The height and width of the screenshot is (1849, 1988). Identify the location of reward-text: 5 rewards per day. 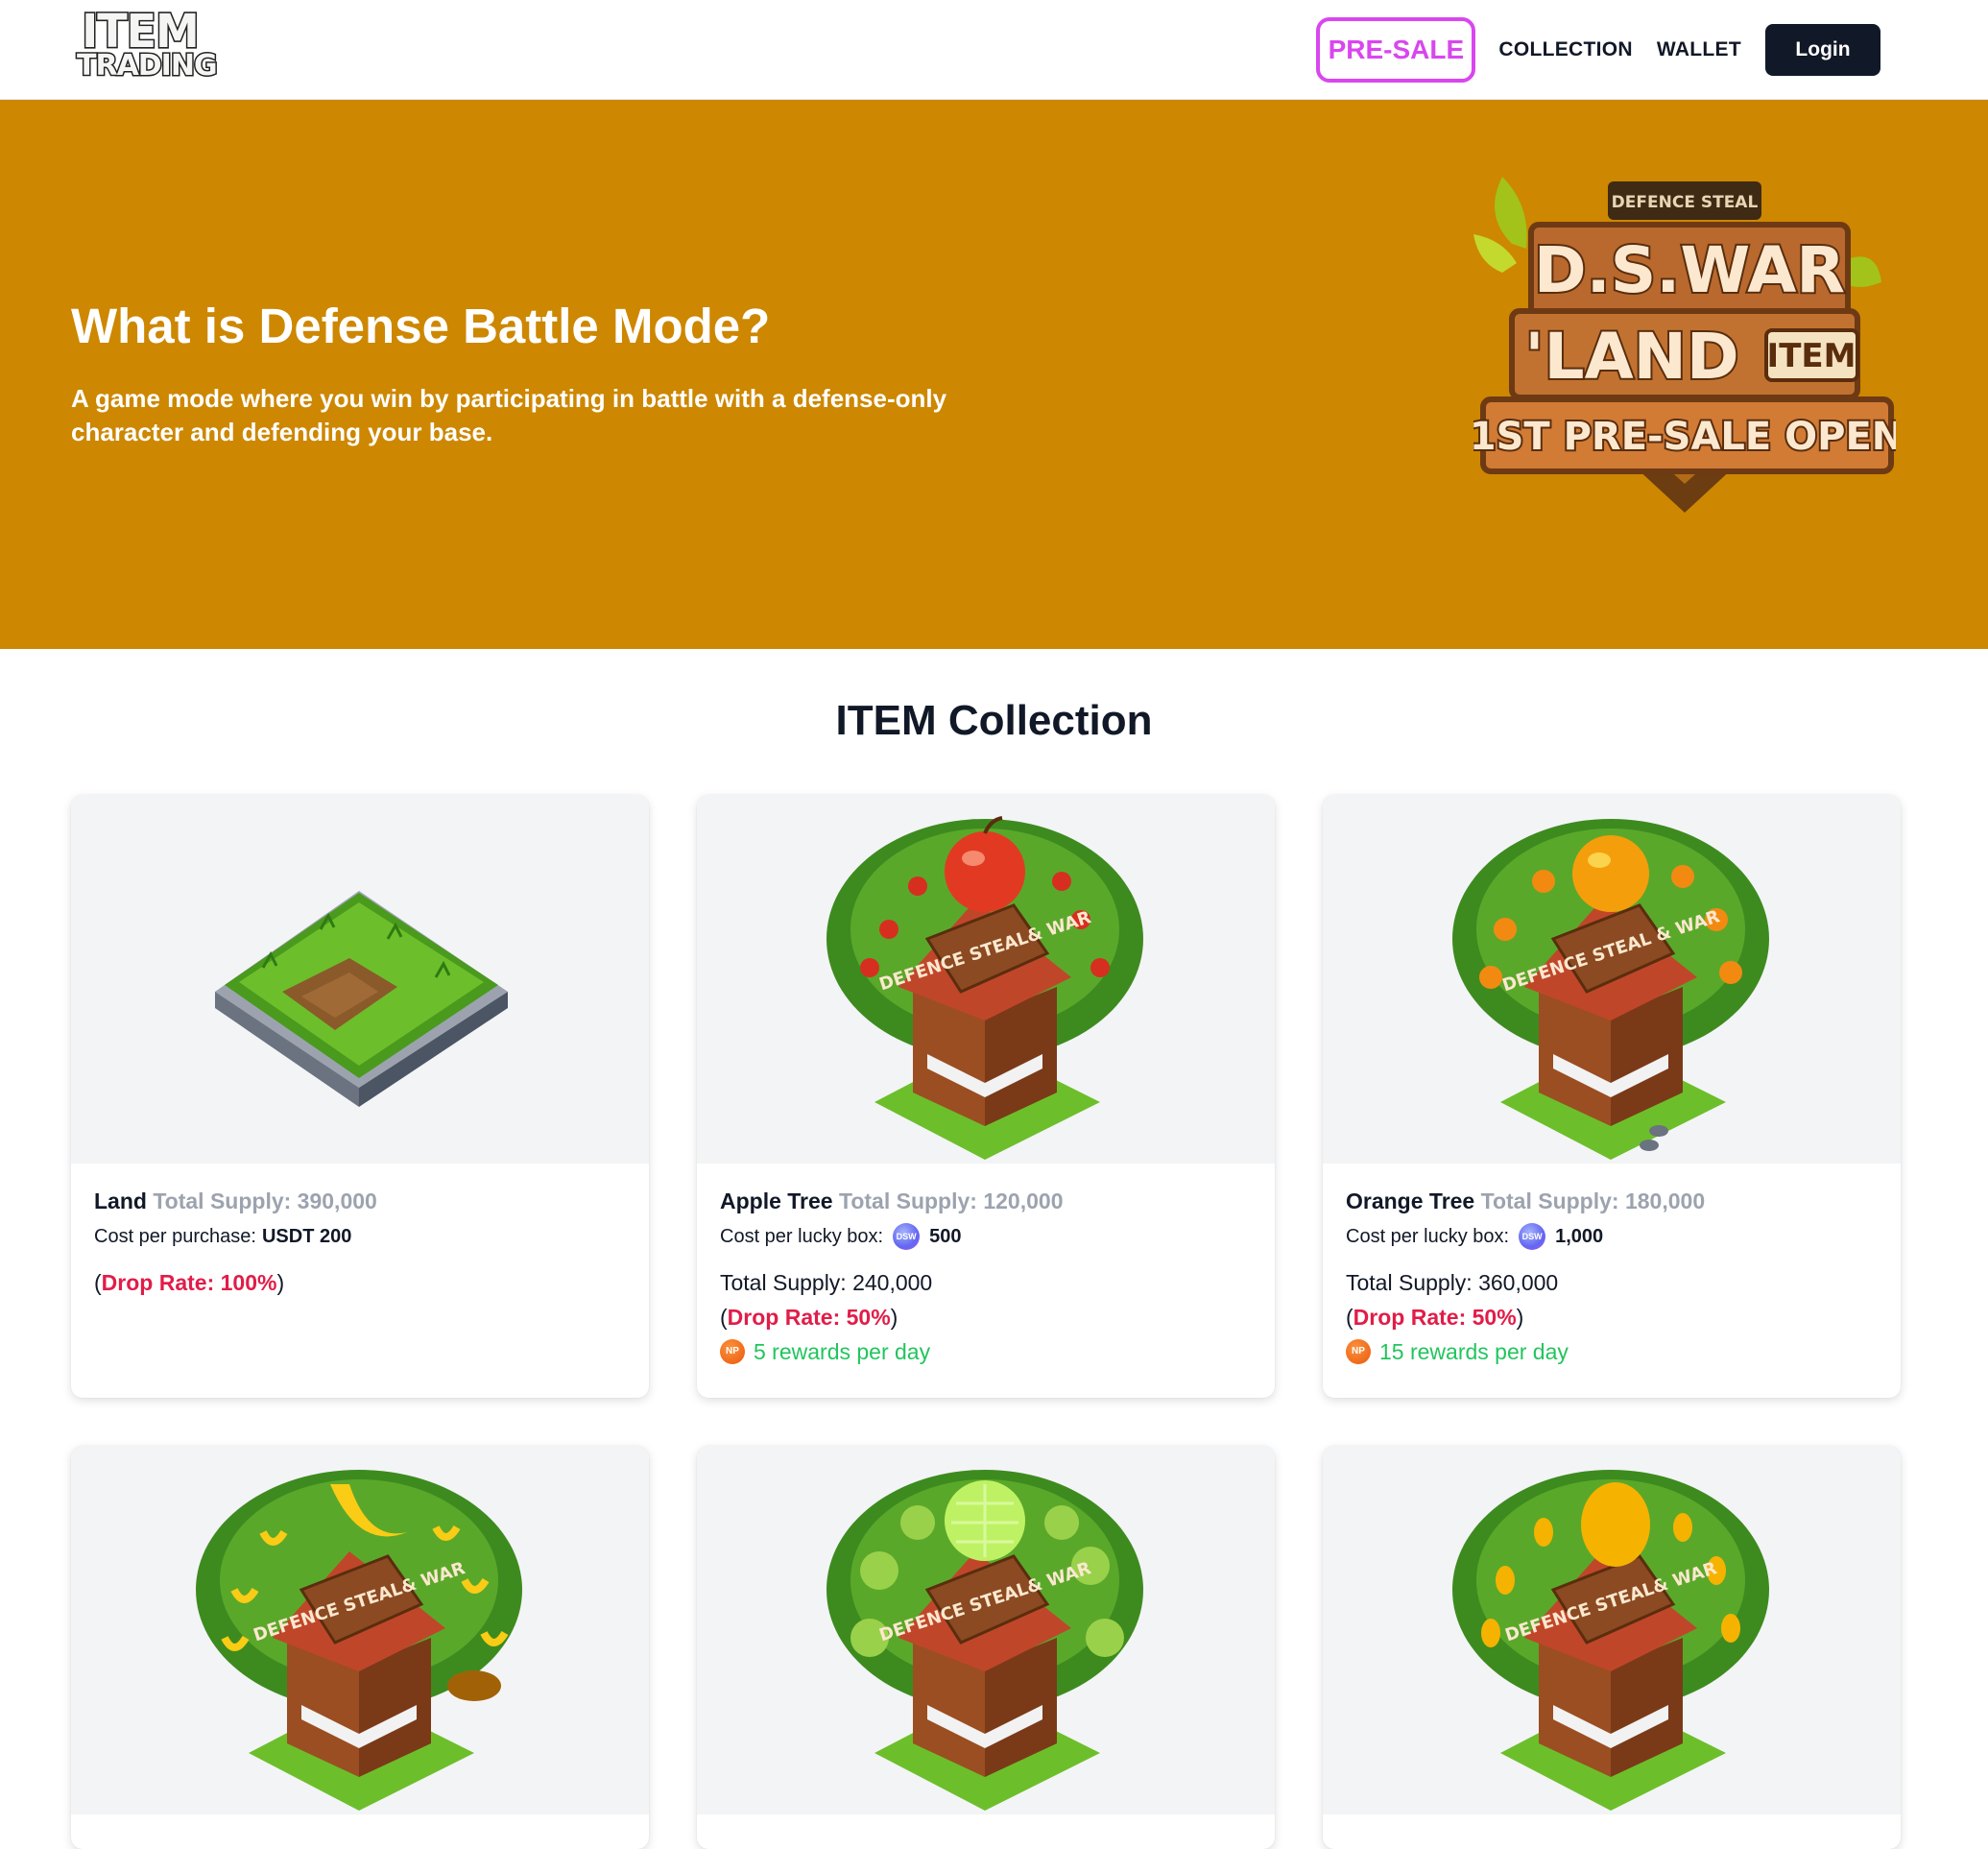
(842, 1351).